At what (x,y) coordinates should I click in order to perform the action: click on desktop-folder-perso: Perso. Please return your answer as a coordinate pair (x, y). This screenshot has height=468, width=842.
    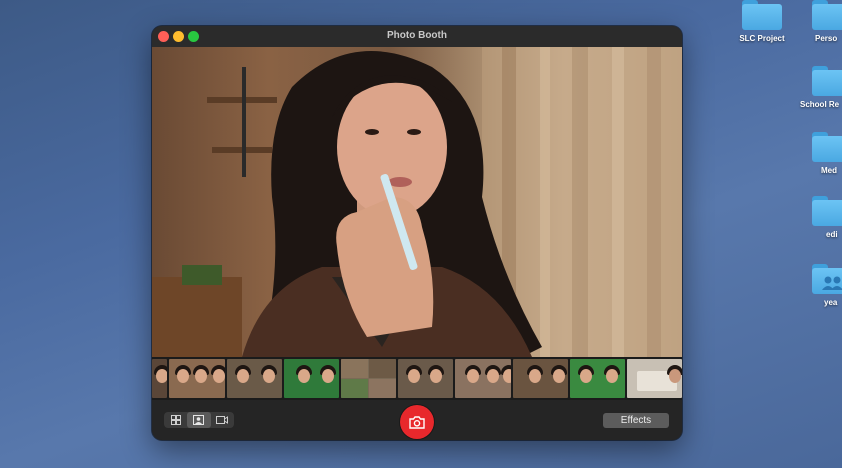
    Looking at the image, I should click on (824, 21).